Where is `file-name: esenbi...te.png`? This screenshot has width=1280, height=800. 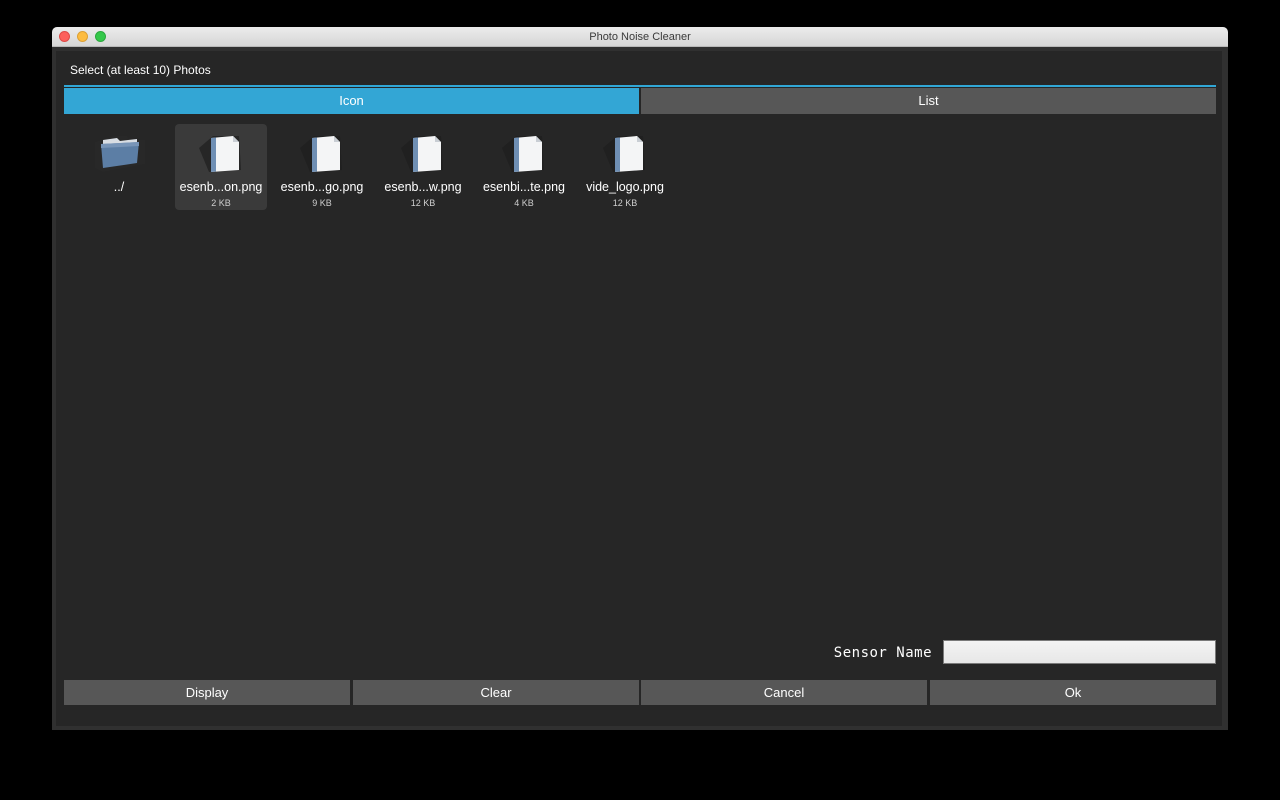 file-name: esenbi...te.png is located at coordinates (523, 187).